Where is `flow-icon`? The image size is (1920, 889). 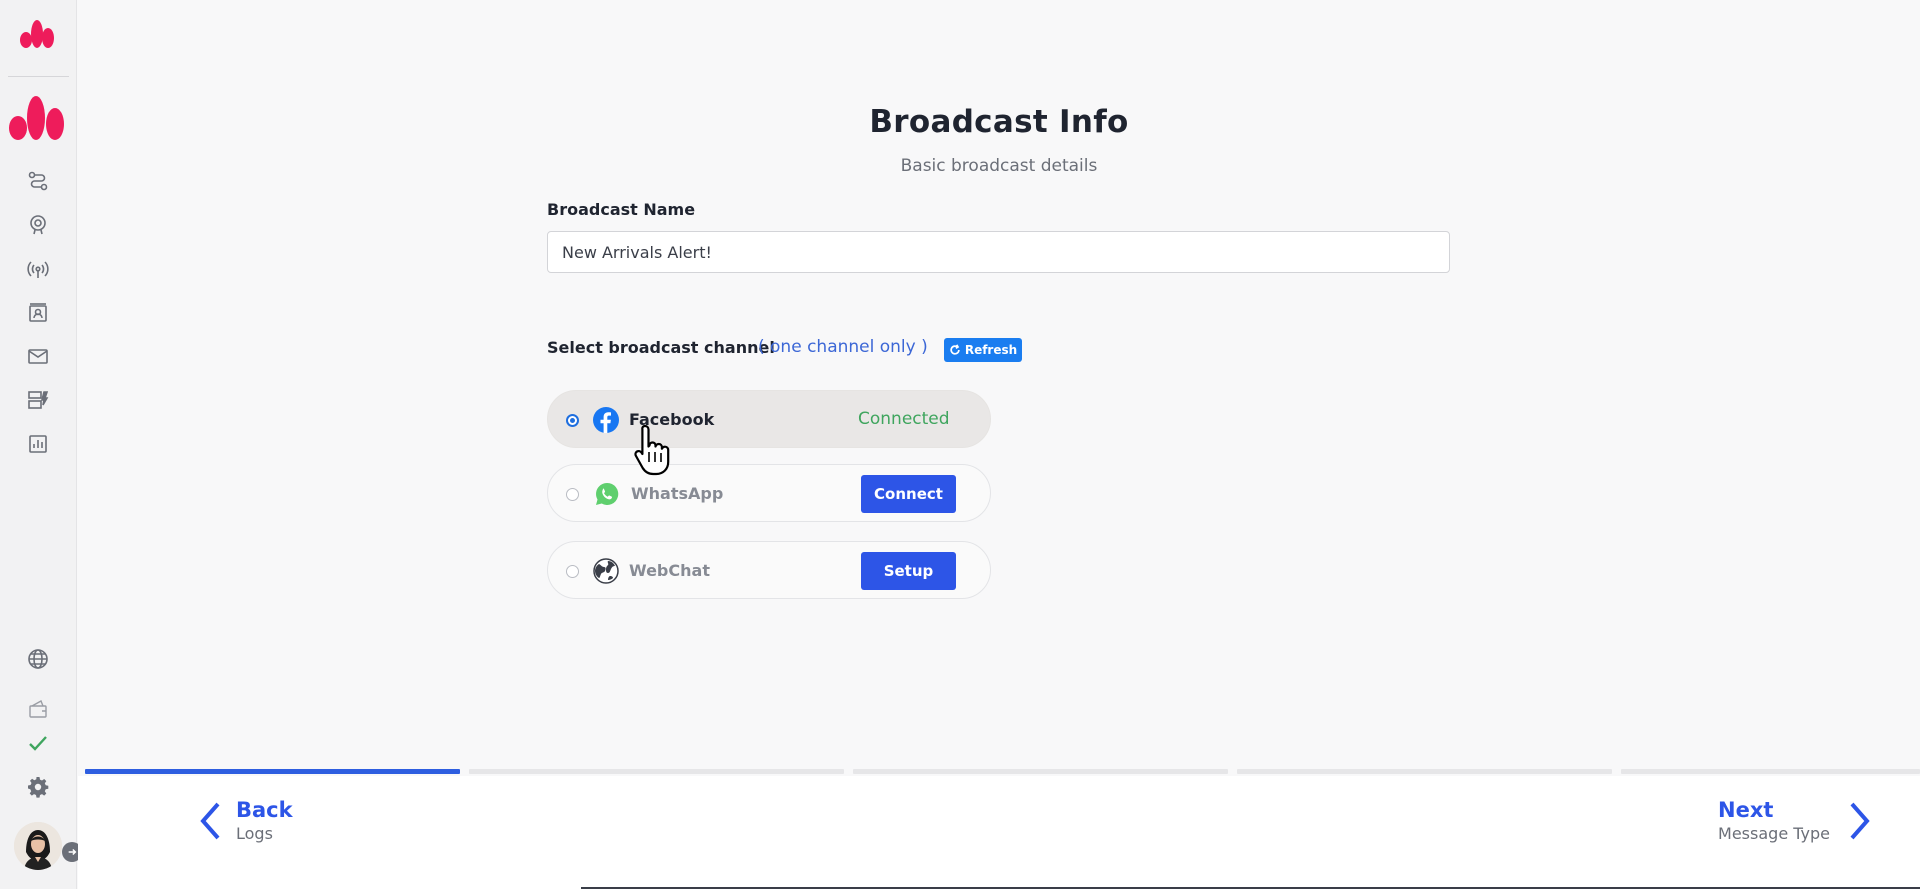 flow-icon is located at coordinates (38, 181).